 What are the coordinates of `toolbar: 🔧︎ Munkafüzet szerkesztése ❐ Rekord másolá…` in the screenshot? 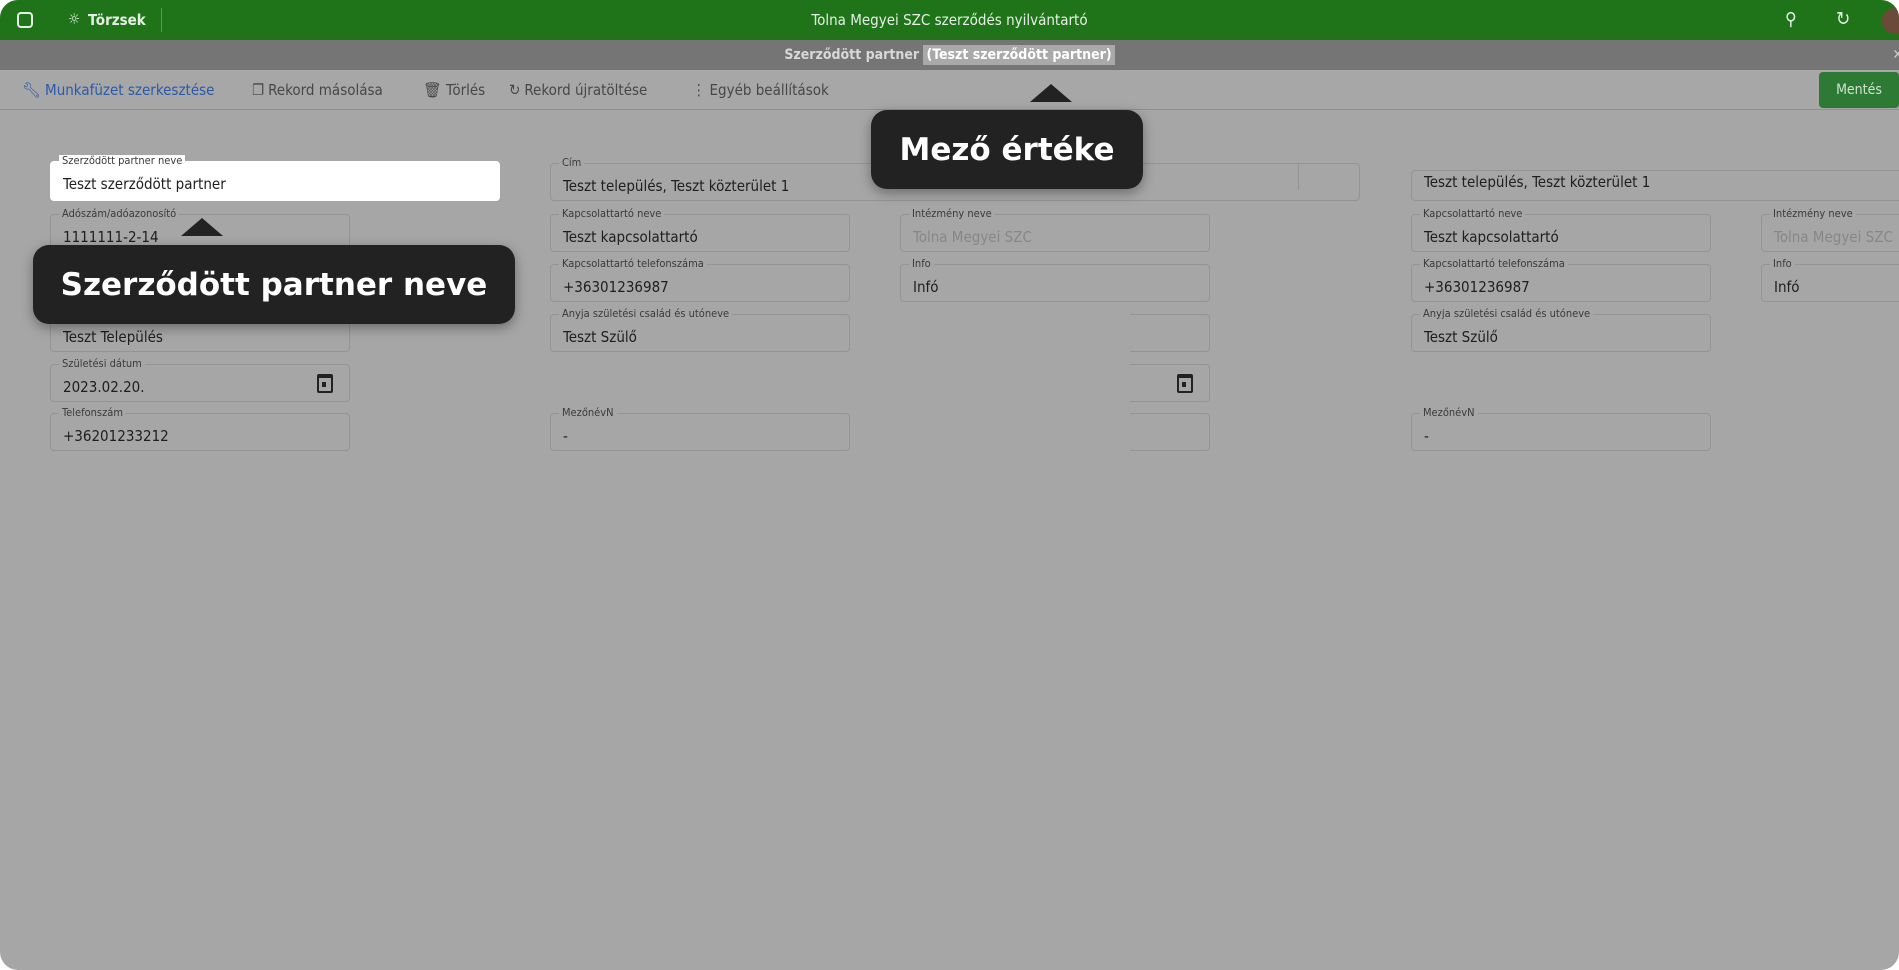 It's located at (949, 90).